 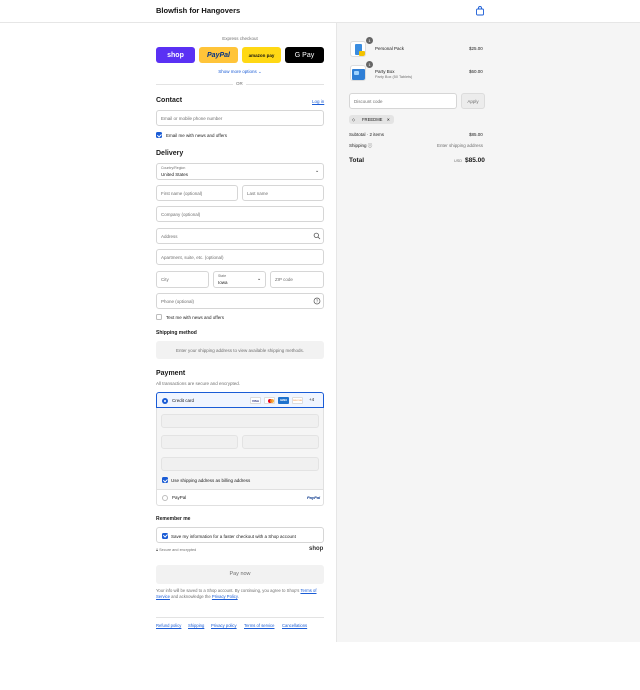 What do you see at coordinates (159, 135) in the screenshot?
I see `news-checkbox` at bounding box center [159, 135].